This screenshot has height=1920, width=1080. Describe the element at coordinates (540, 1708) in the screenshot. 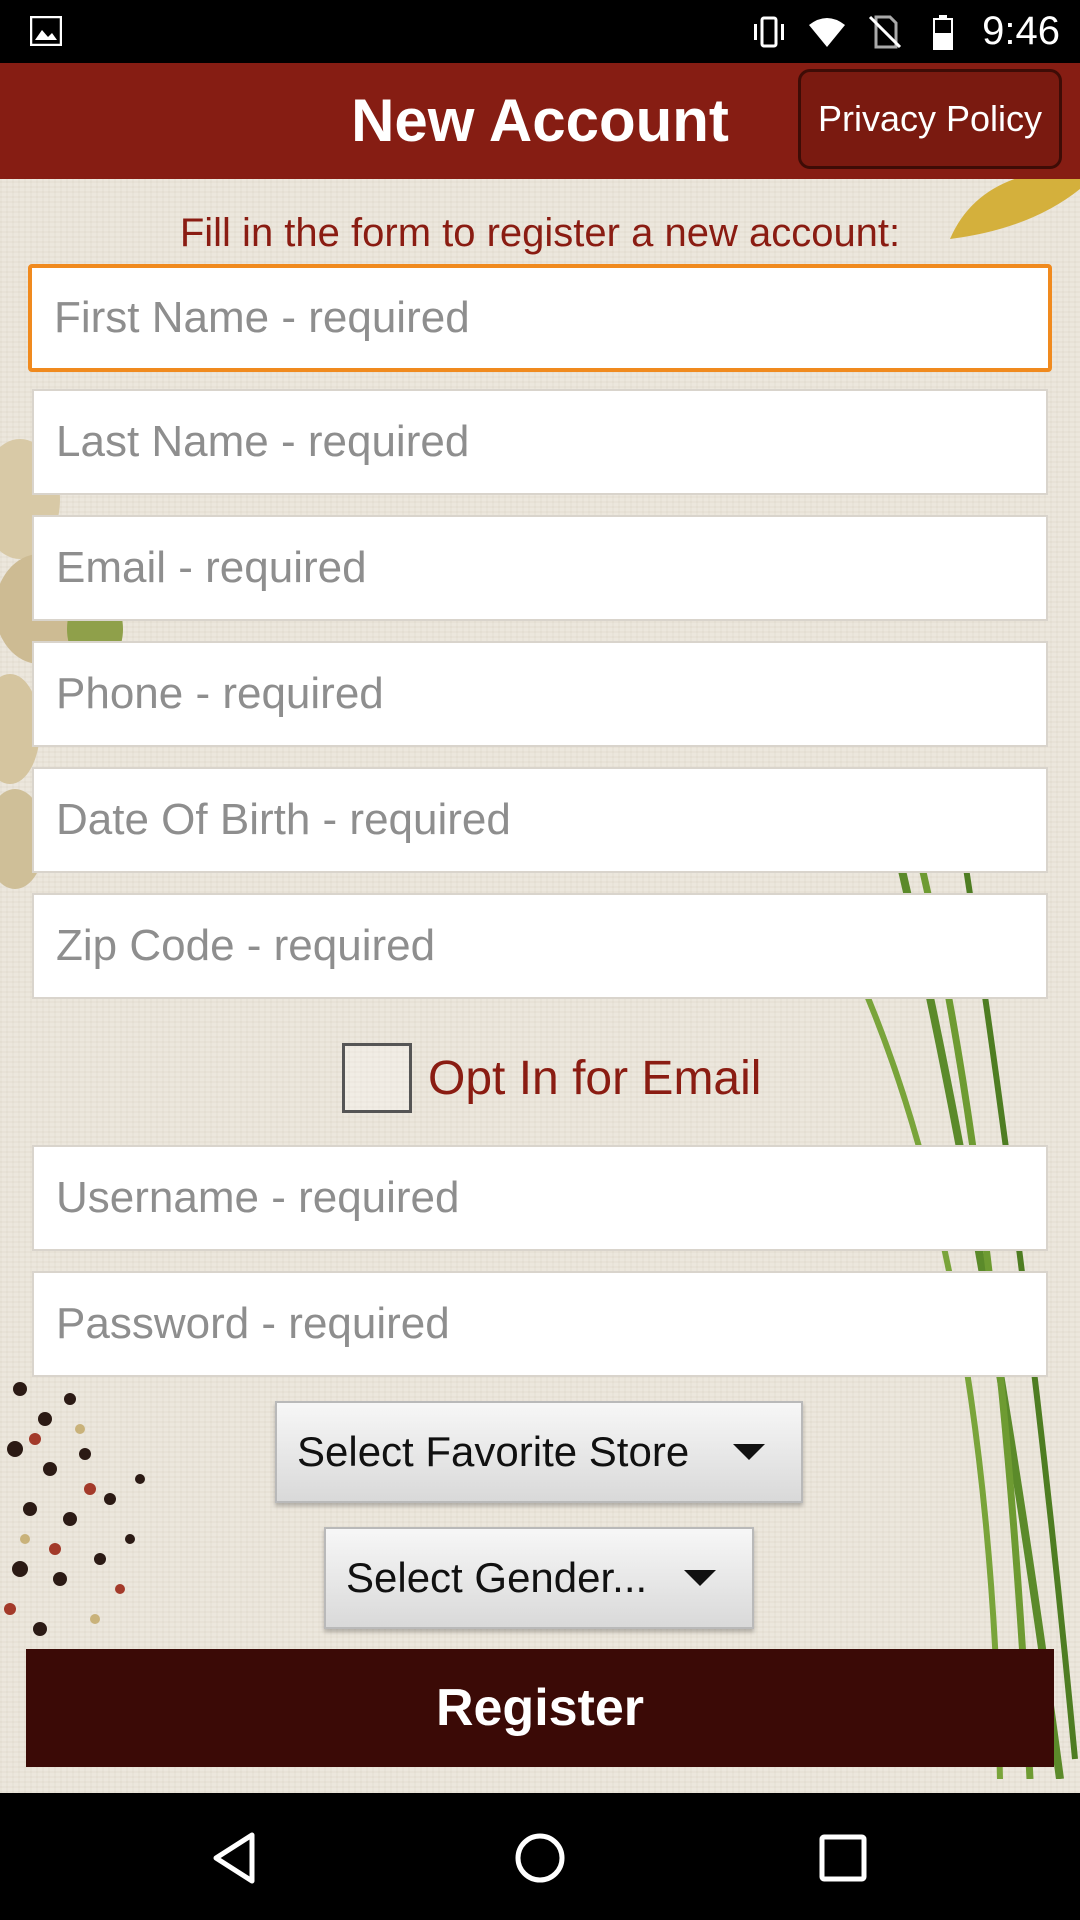

I see `register-button: Register` at that location.